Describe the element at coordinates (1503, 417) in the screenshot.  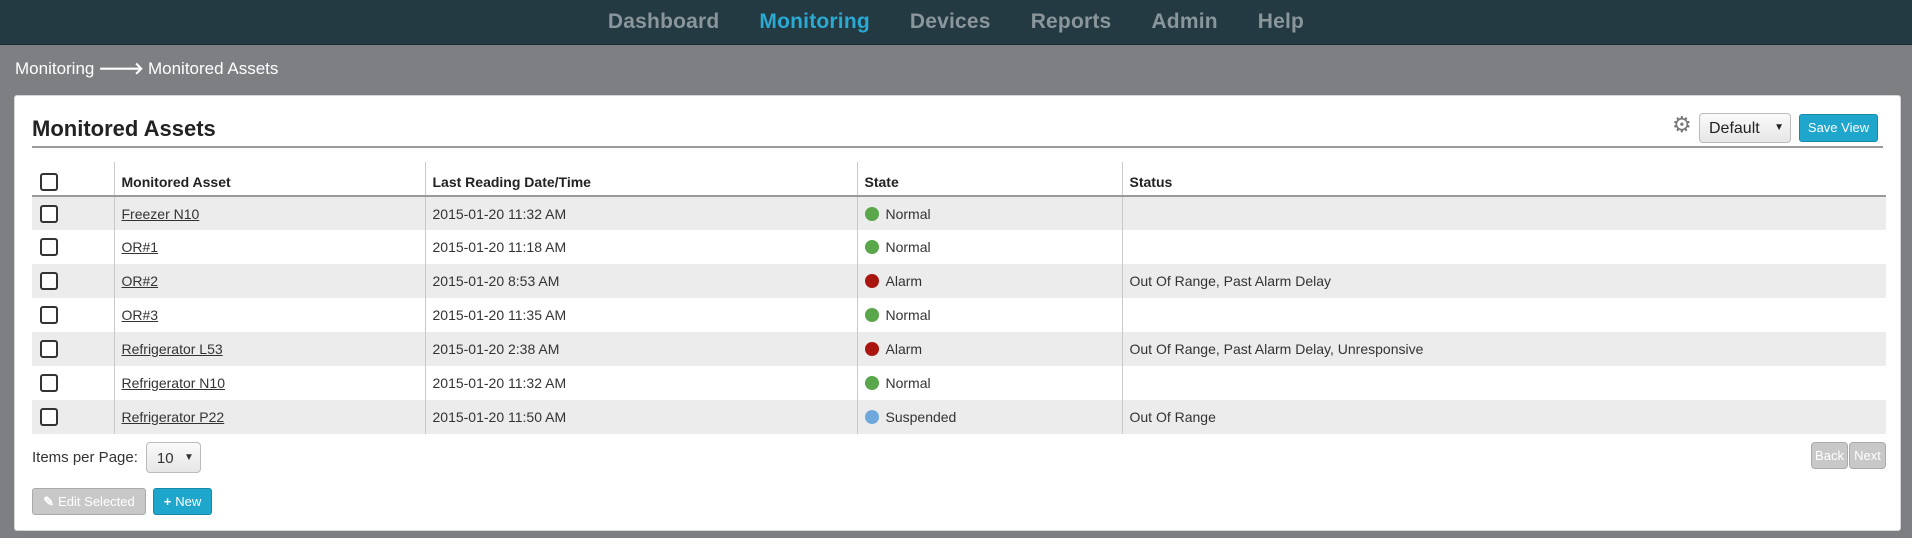
I see `status-cell: Out Of Range` at that location.